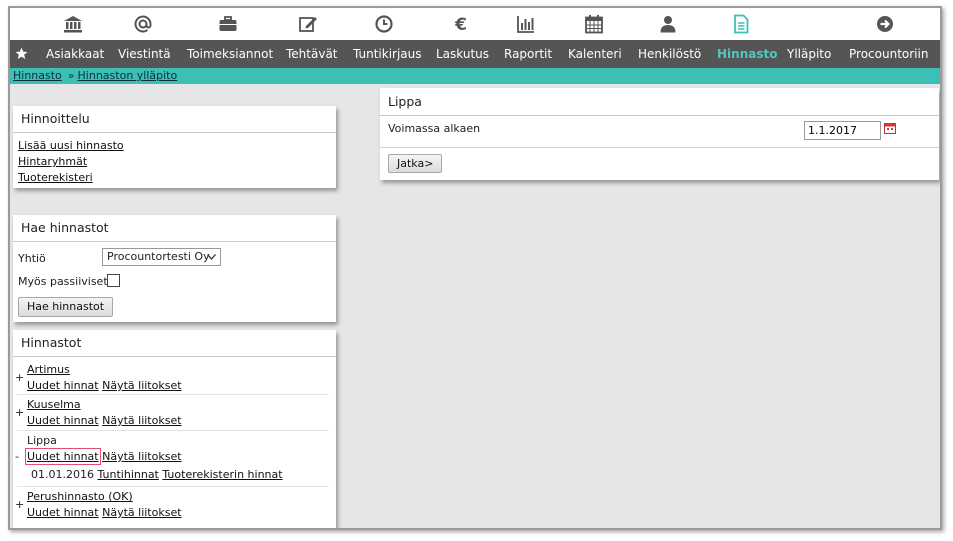  I want to click on clock-icon, so click(384, 24).